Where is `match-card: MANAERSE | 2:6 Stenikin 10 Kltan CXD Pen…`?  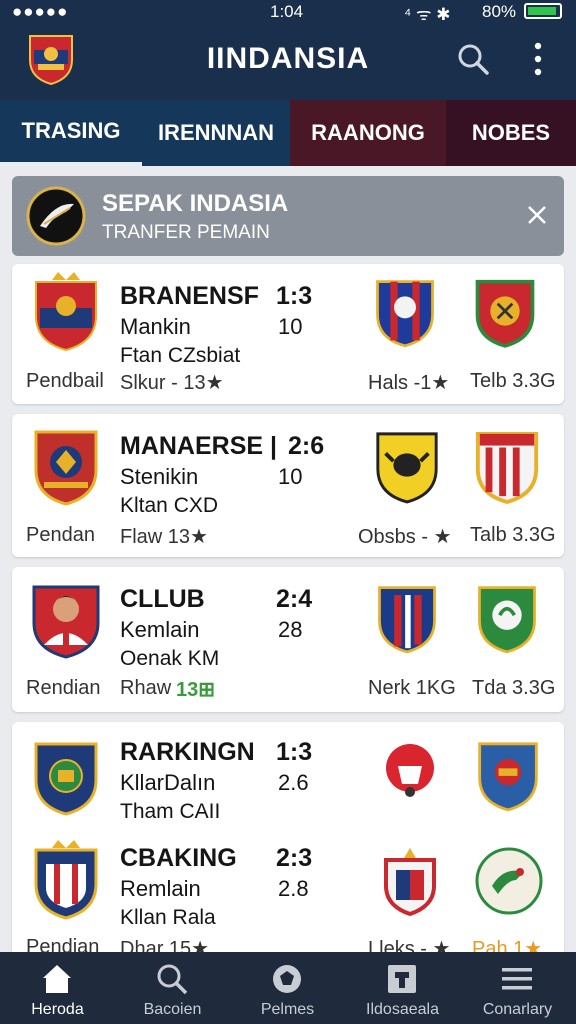
match-card: MANAERSE | 2:6 Stenikin 10 Kltan CXD Pen… is located at coordinates (288, 485).